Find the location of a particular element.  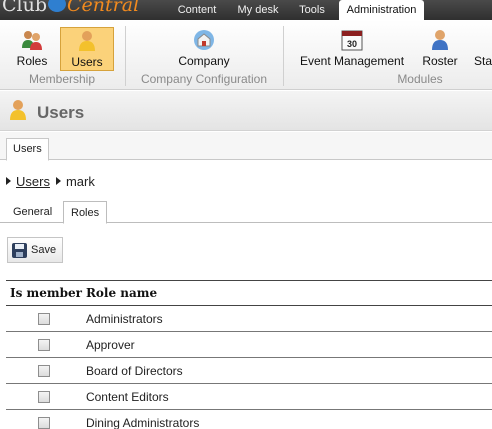

group-label-modules: Modules is located at coordinates (420, 79).